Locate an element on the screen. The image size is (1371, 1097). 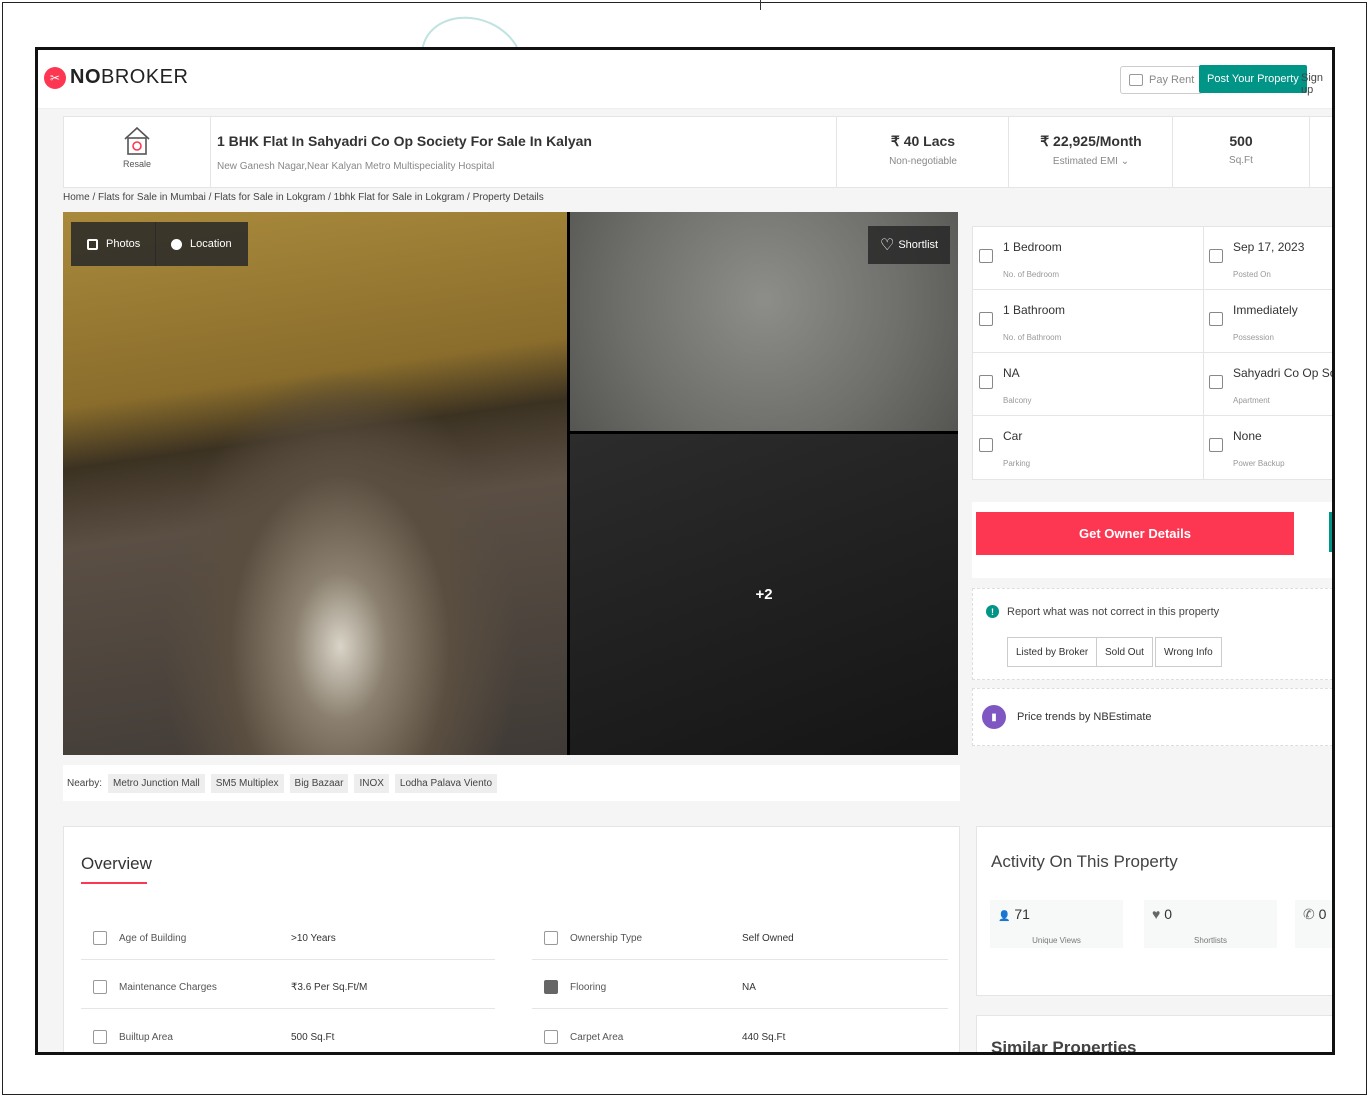
phone-icon: ✆ is located at coordinates (1309, 914).